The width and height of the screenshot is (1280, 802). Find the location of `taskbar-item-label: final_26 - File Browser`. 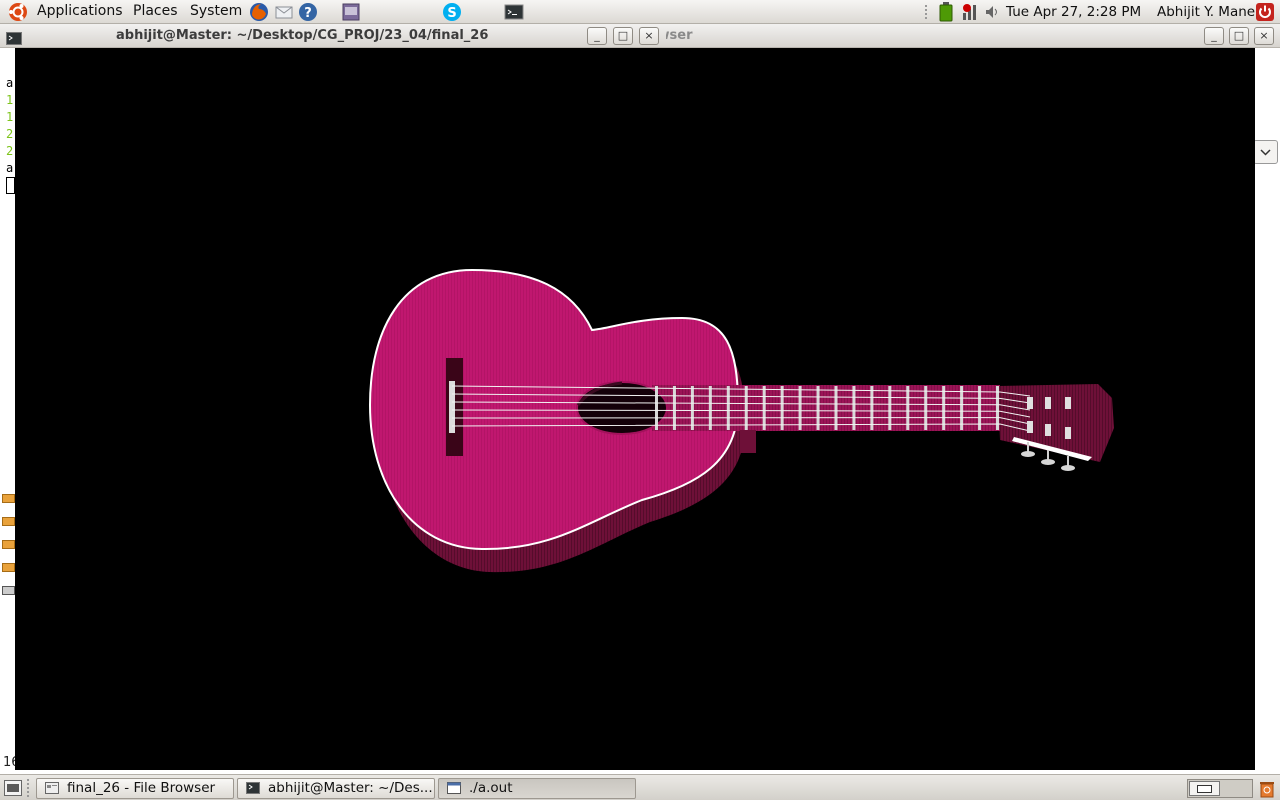

taskbar-item-label: final_26 - File Browser is located at coordinates (141, 788).